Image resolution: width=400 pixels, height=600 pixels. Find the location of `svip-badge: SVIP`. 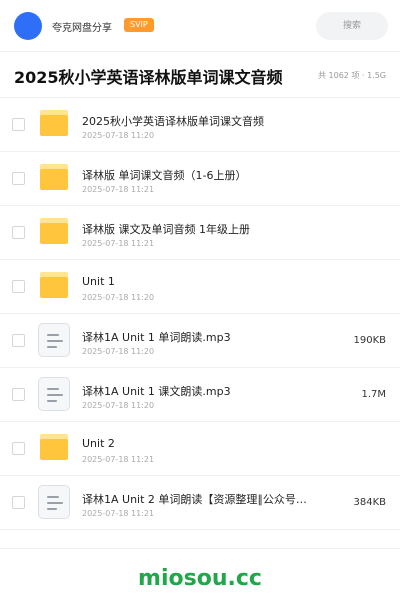

svip-badge: SVIP is located at coordinates (139, 25).